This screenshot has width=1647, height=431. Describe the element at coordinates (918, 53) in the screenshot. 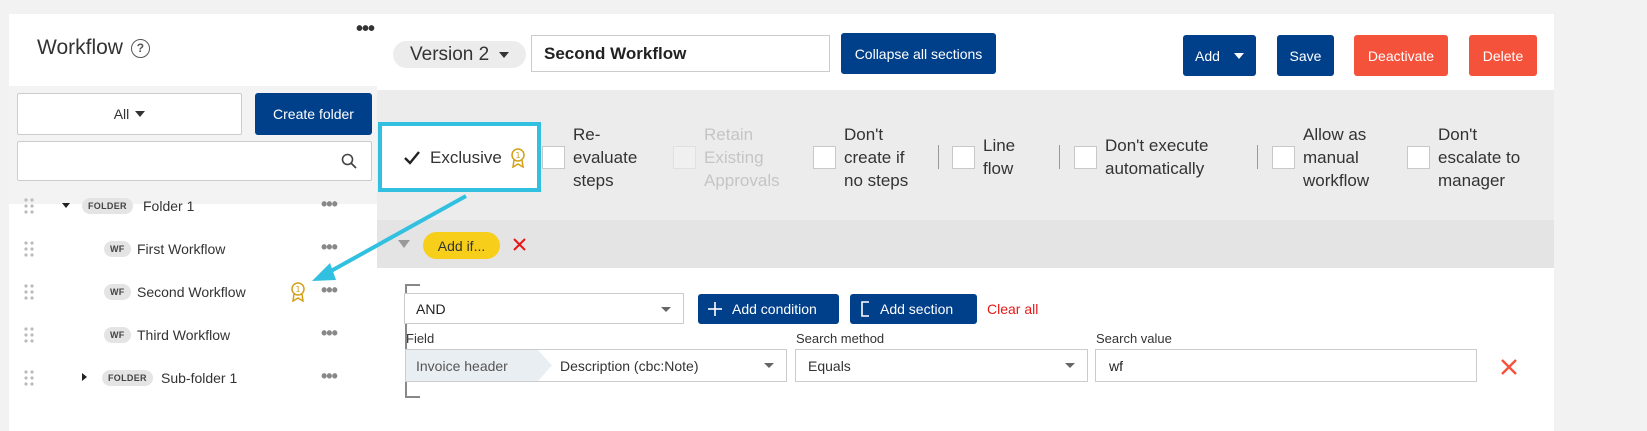

I see `collapse-all-button: Collapse all sections` at that location.